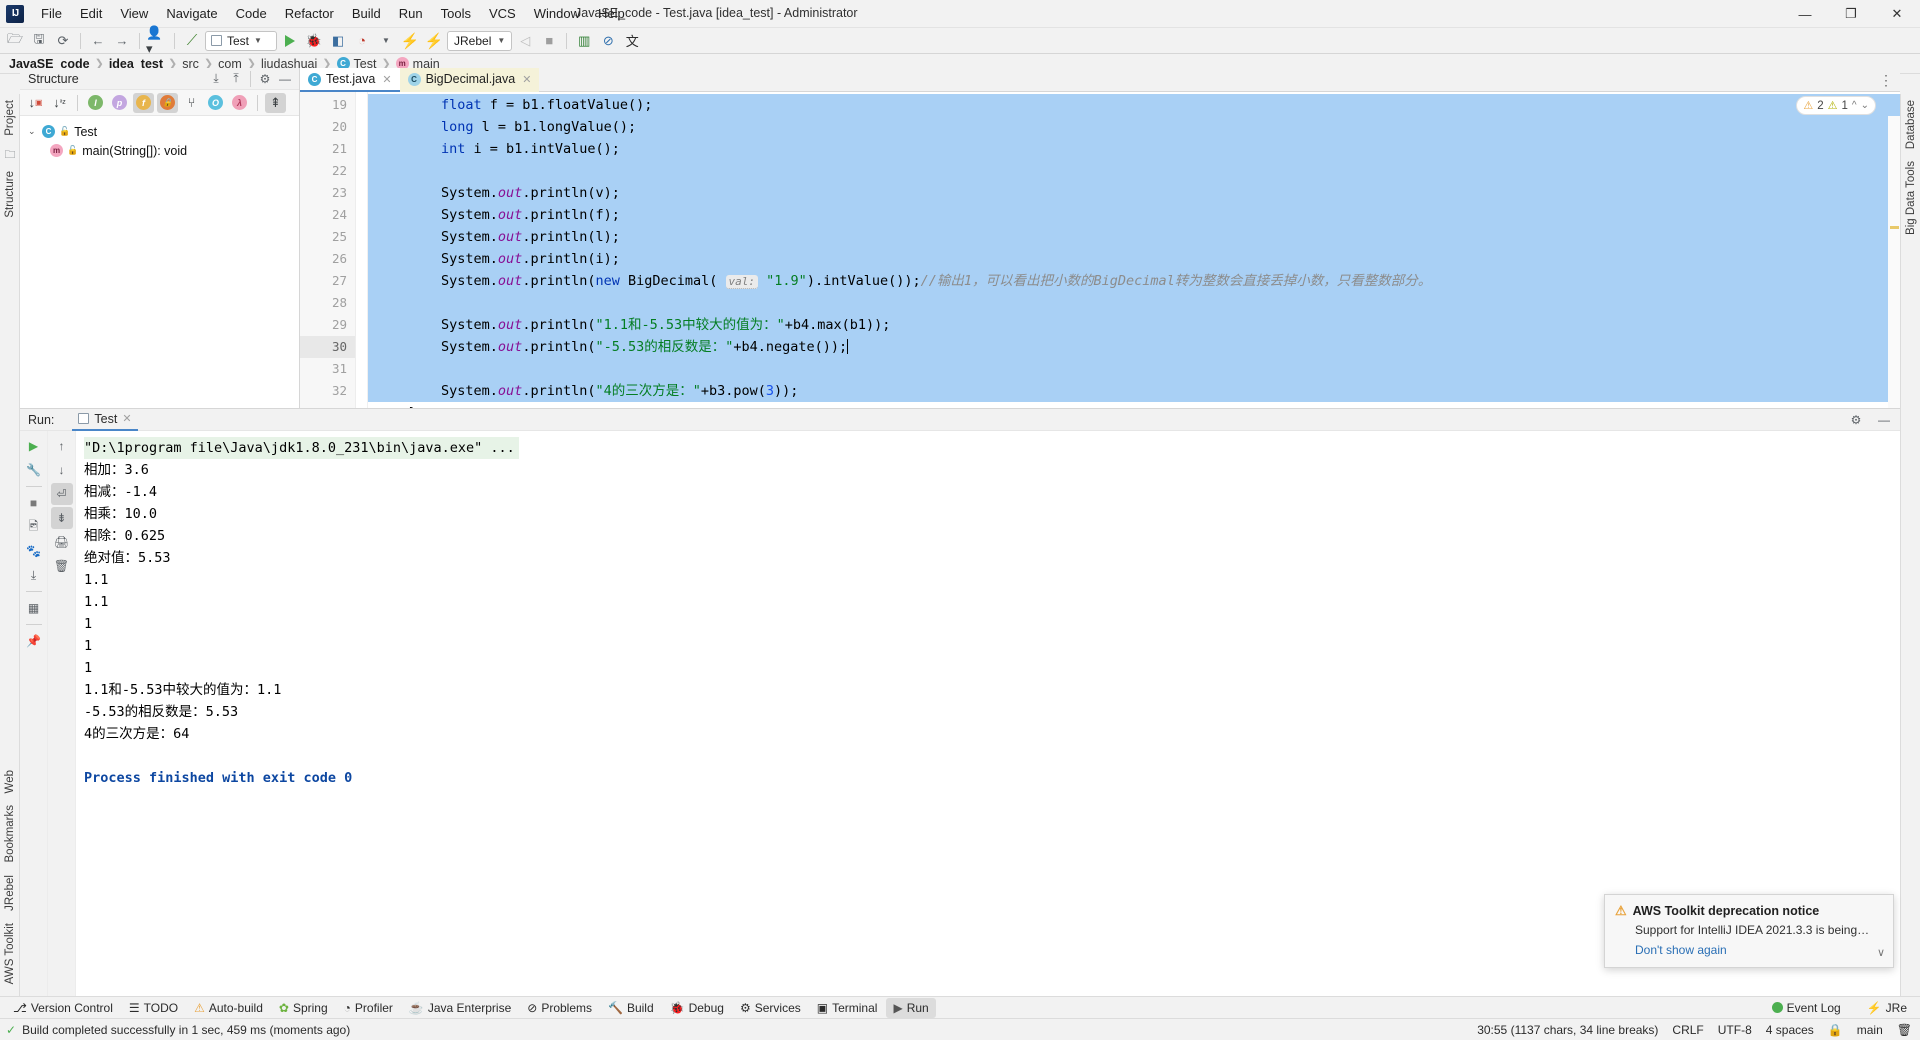 Image resolution: width=1920 pixels, height=1040 pixels. What do you see at coordinates (122, 41) in the screenshot?
I see `forward-arrow-icon: →` at bounding box center [122, 41].